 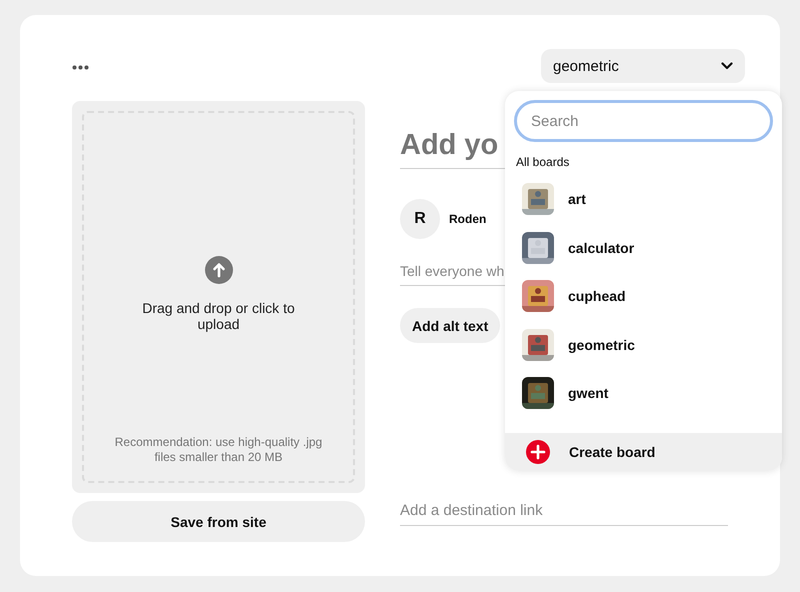 What do you see at coordinates (467, 219) in the screenshot?
I see `user-name: Roden` at bounding box center [467, 219].